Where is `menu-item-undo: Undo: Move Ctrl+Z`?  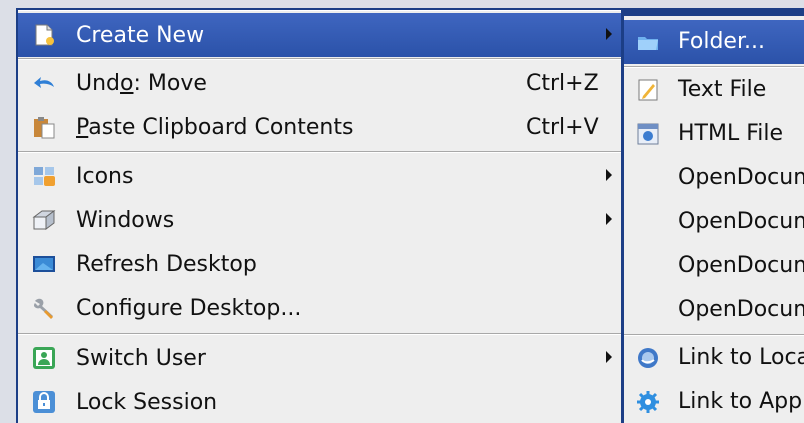
menu-item-undo: Undo: Move Ctrl+Z is located at coordinates (319, 83).